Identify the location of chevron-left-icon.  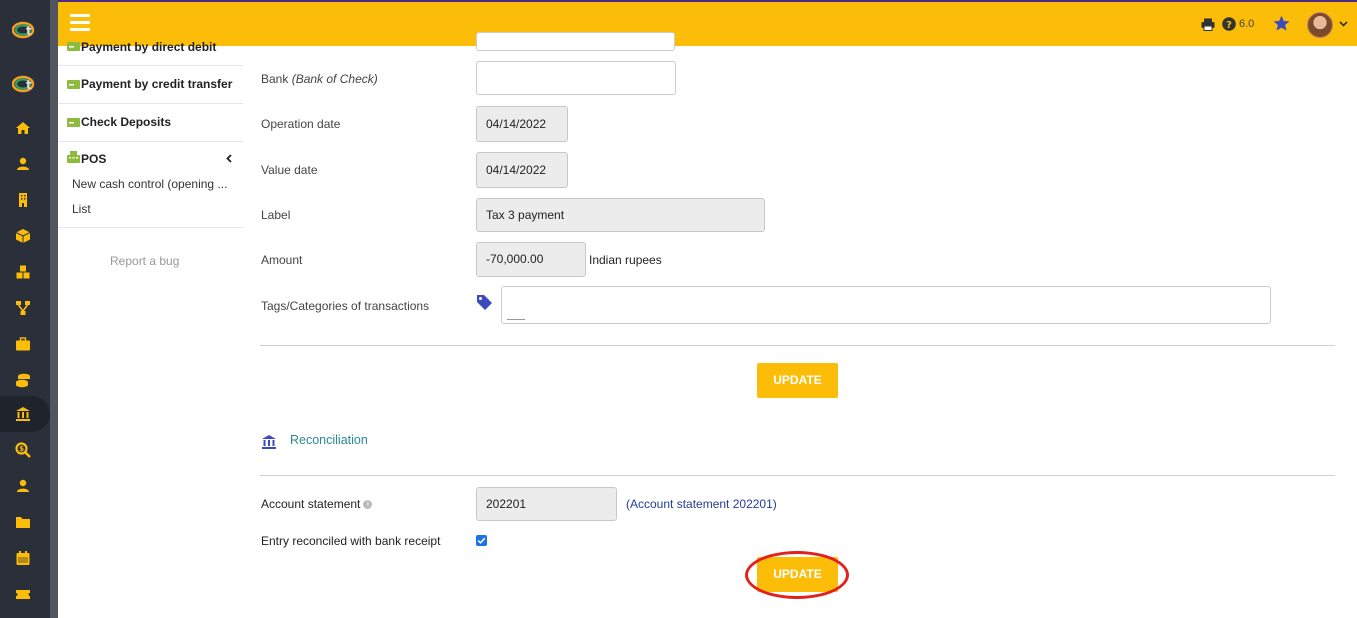
(229, 158).